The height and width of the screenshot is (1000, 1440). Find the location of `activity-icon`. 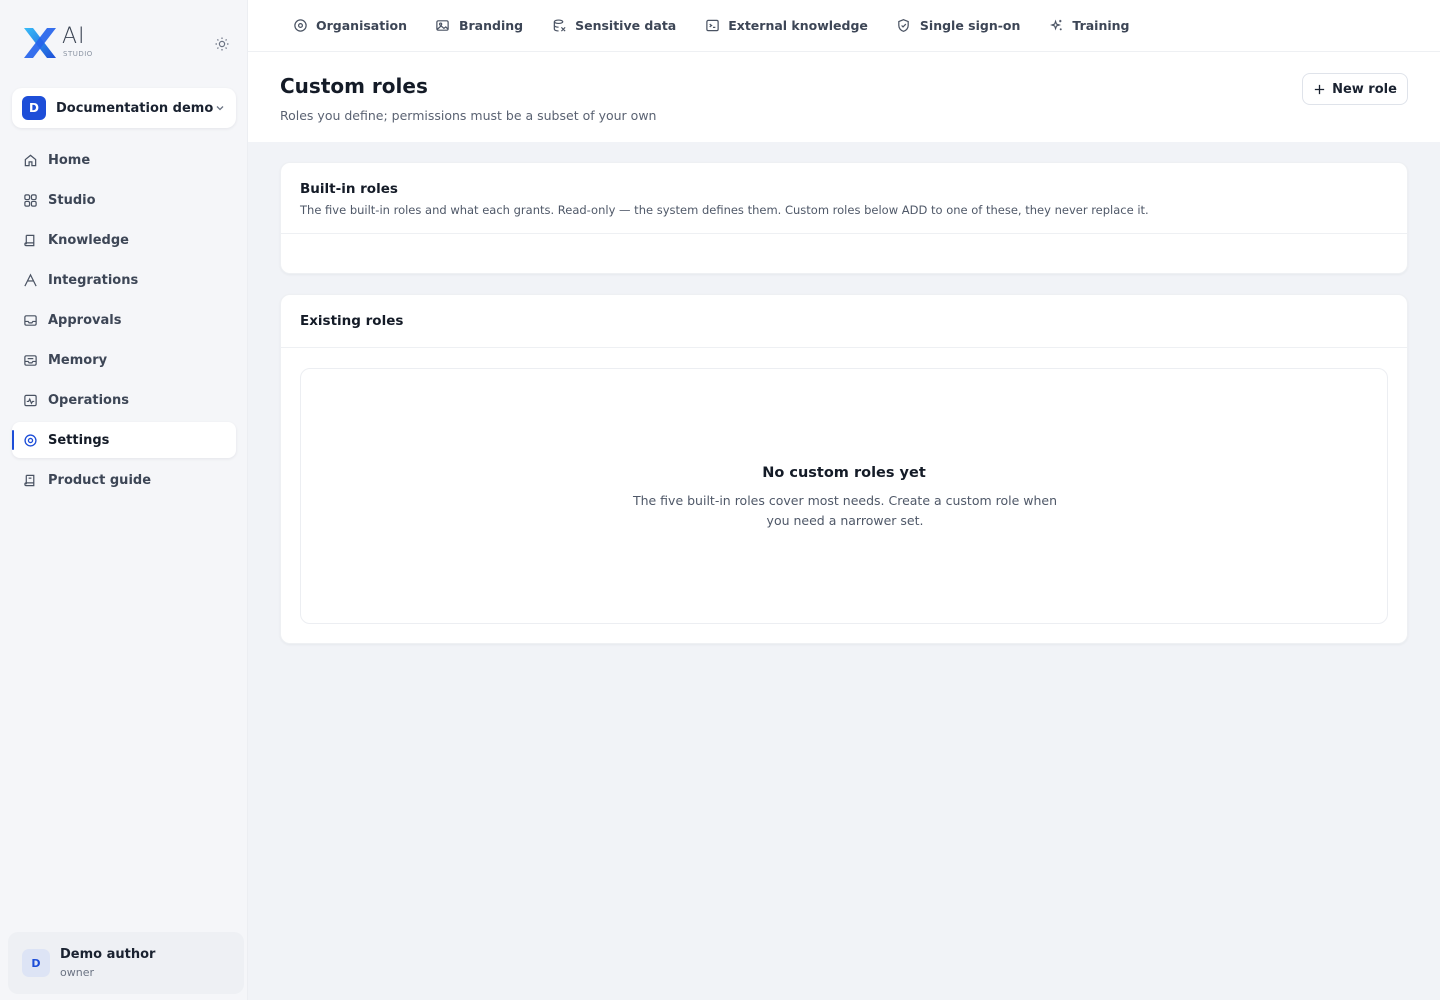

activity-icon is located at coordinates (30, 400).